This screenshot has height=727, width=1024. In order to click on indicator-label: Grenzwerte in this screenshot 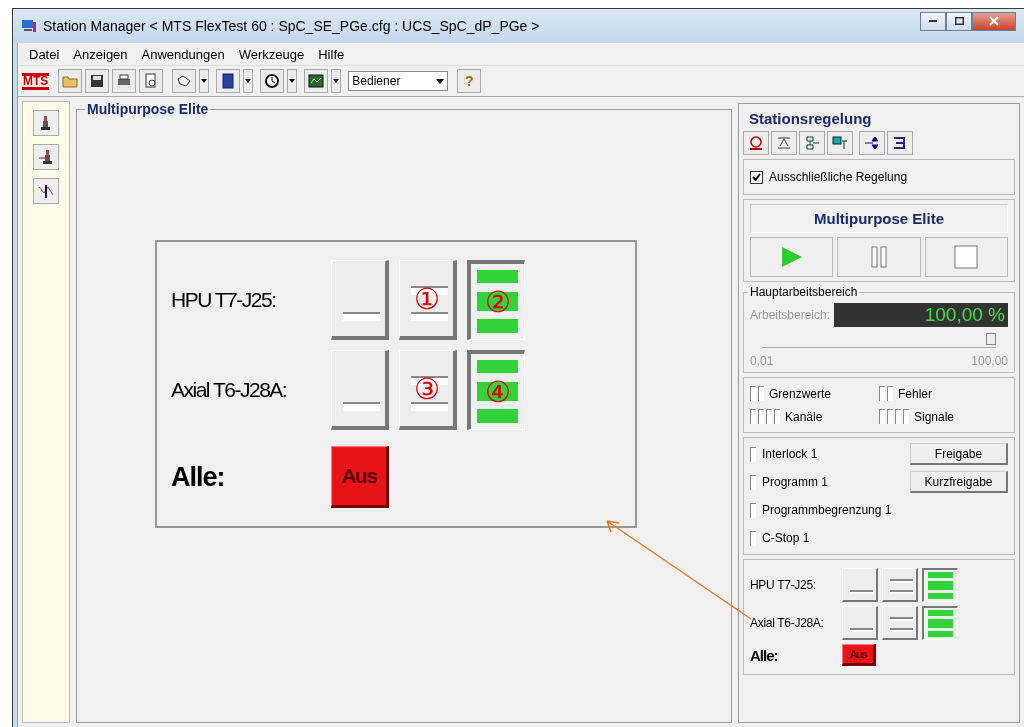, I will do `click(800, 393)`.